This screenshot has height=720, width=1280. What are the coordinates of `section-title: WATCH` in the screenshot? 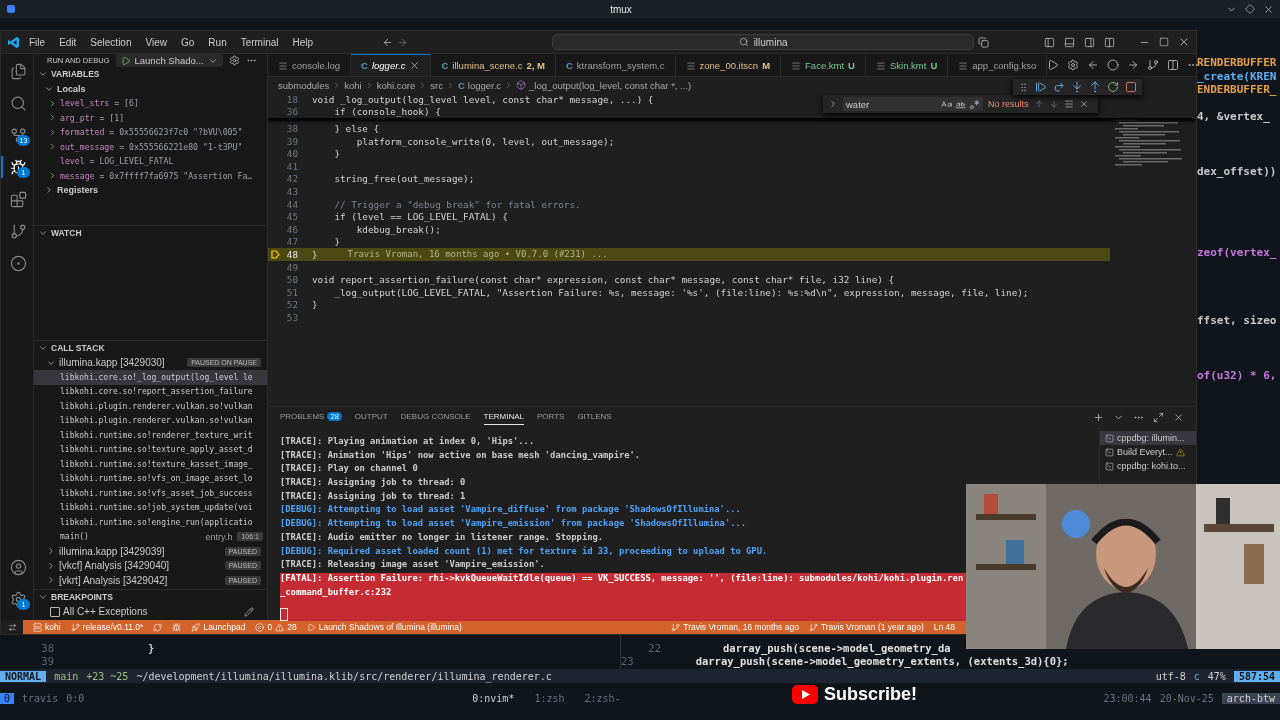 It's located at (66, 233).